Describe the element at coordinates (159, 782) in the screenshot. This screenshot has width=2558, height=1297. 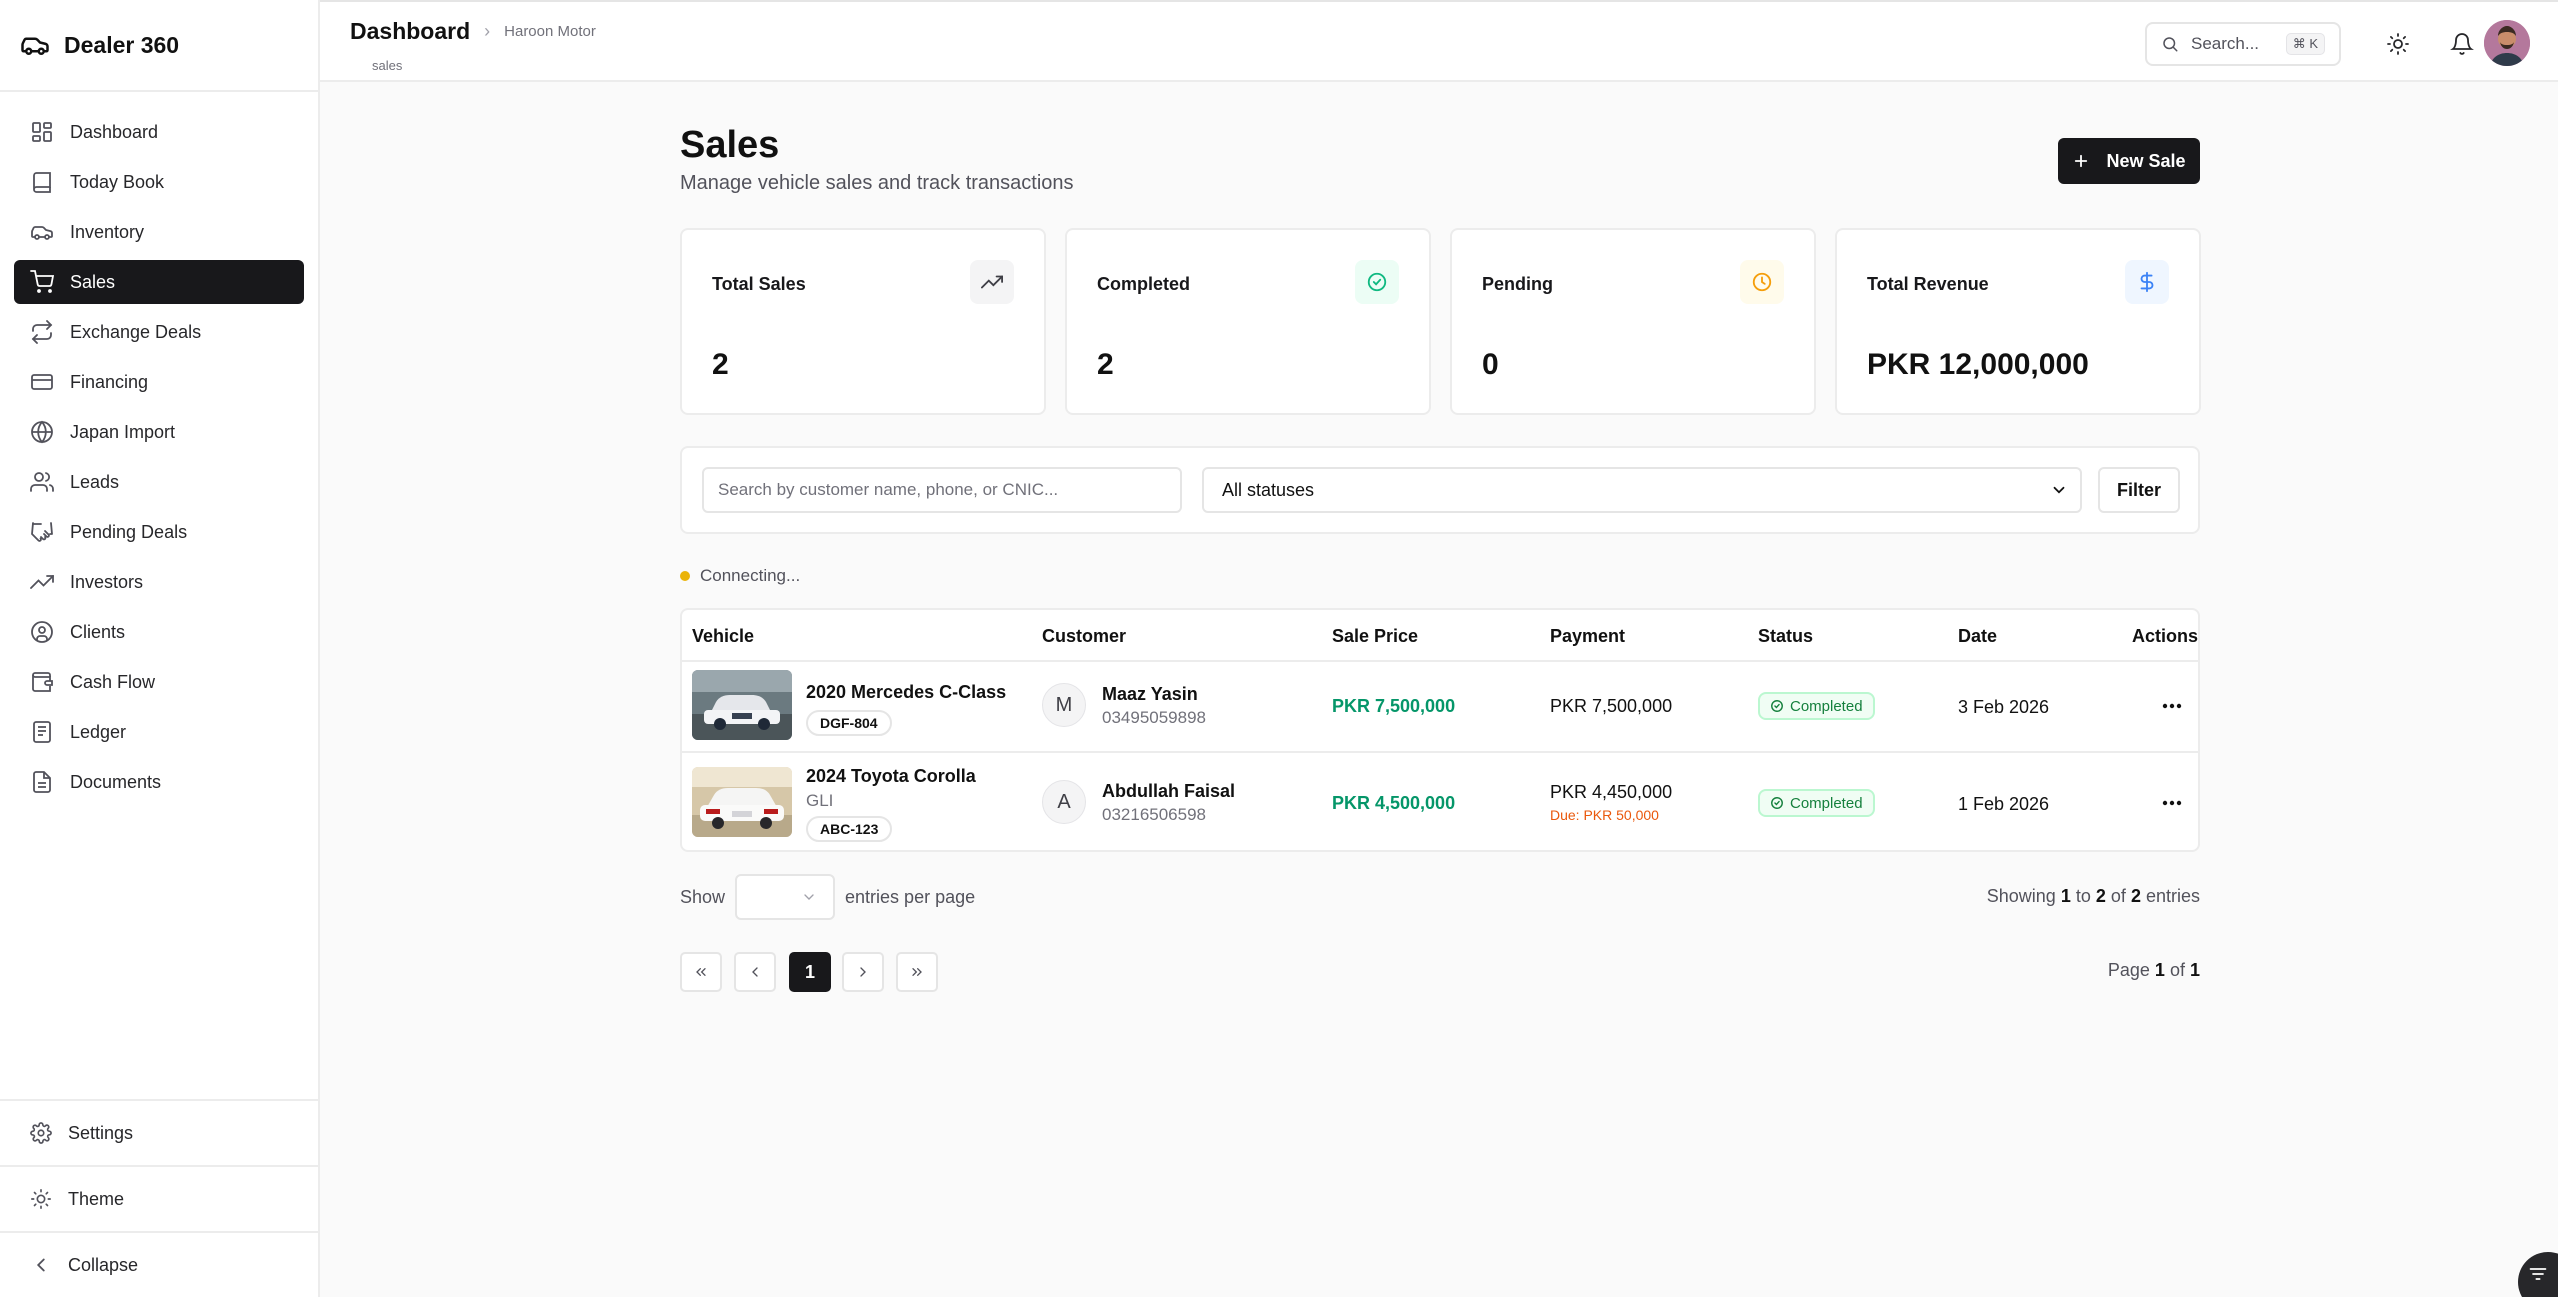
I see `sidebar-item-documents: Documents` at that location.